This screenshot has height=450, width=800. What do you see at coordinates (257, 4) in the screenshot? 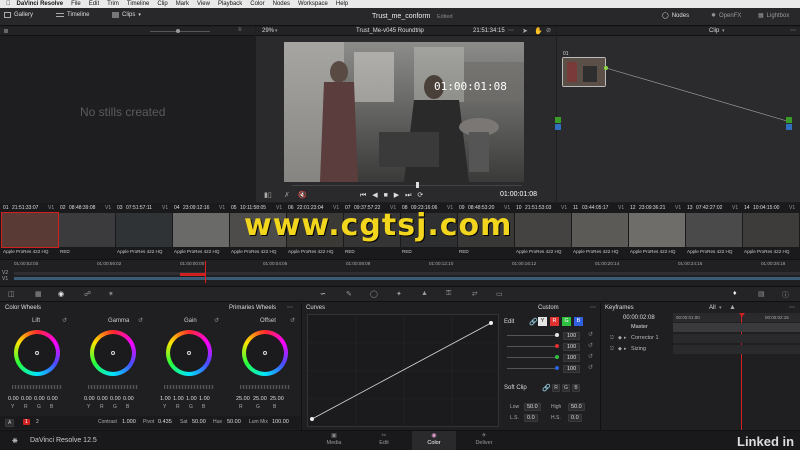
I see `menu-color: Color` at bounding box center [257, 4].